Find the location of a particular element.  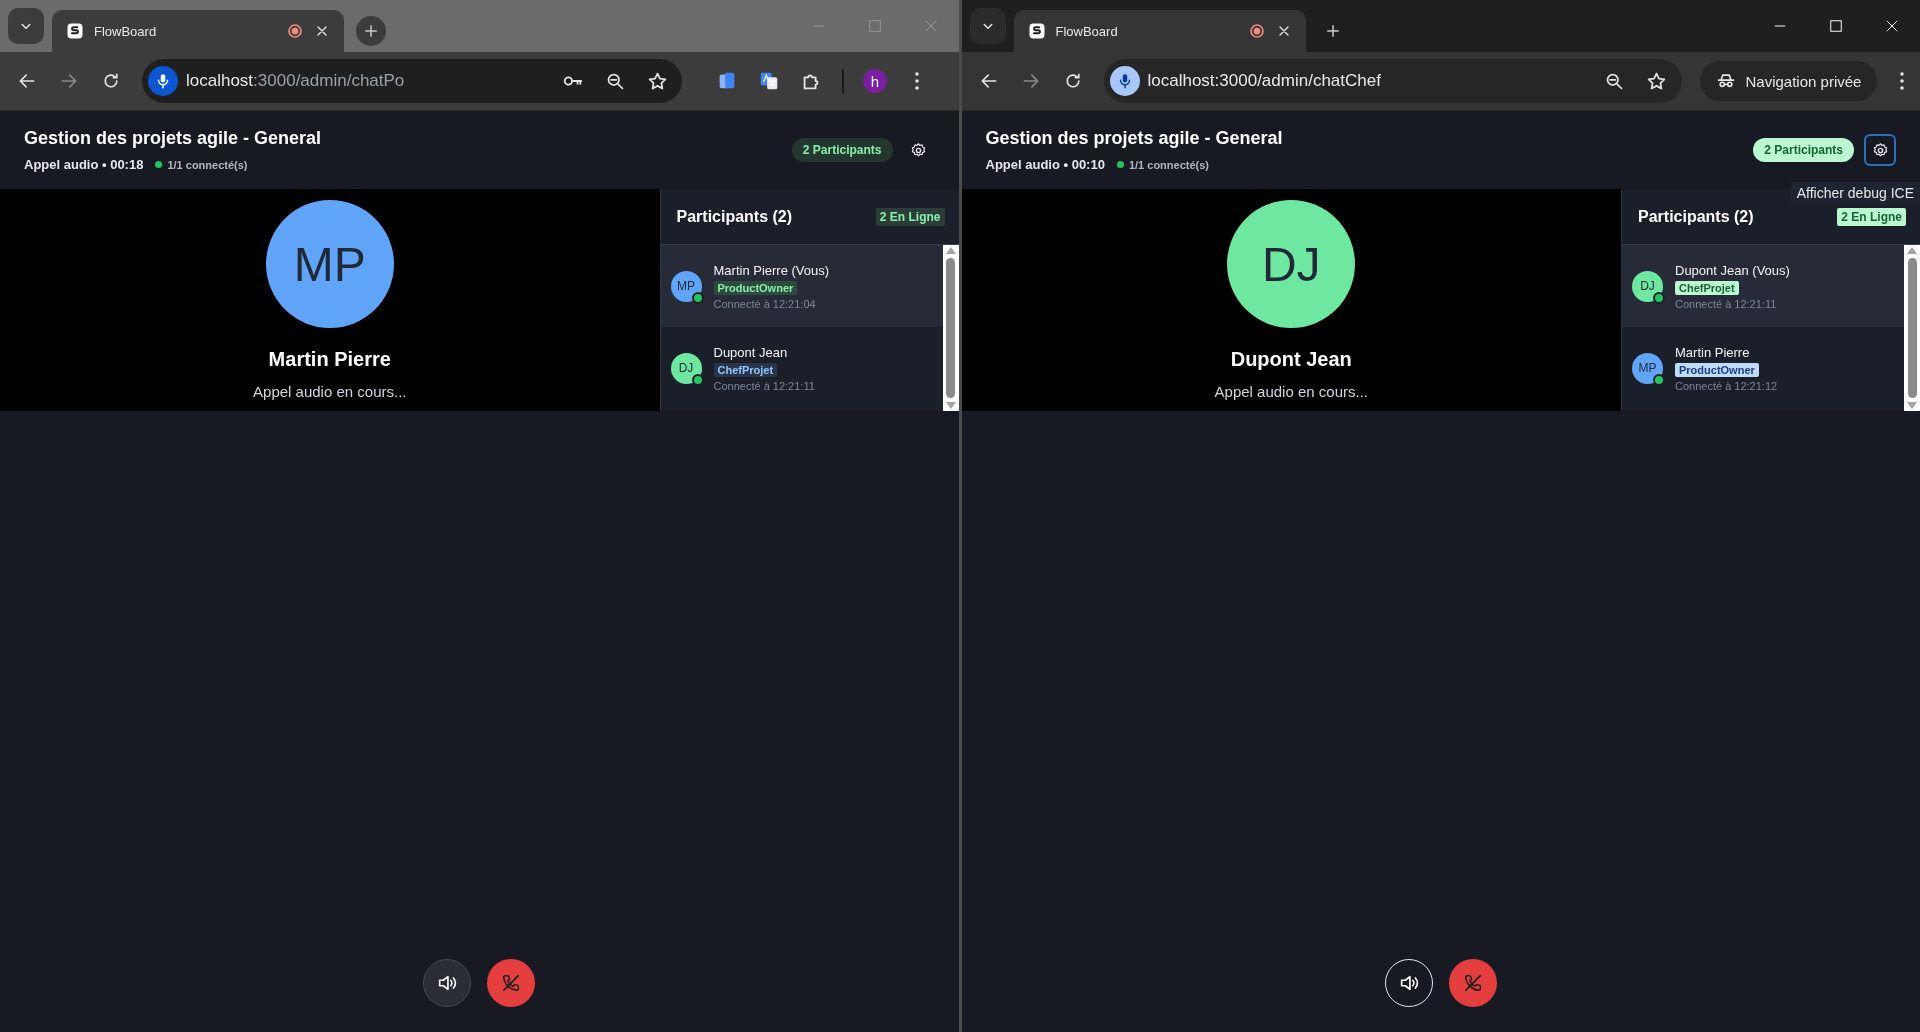

participant-name: Dupont Jean (Vous) is located at coordinates (1732, 270).